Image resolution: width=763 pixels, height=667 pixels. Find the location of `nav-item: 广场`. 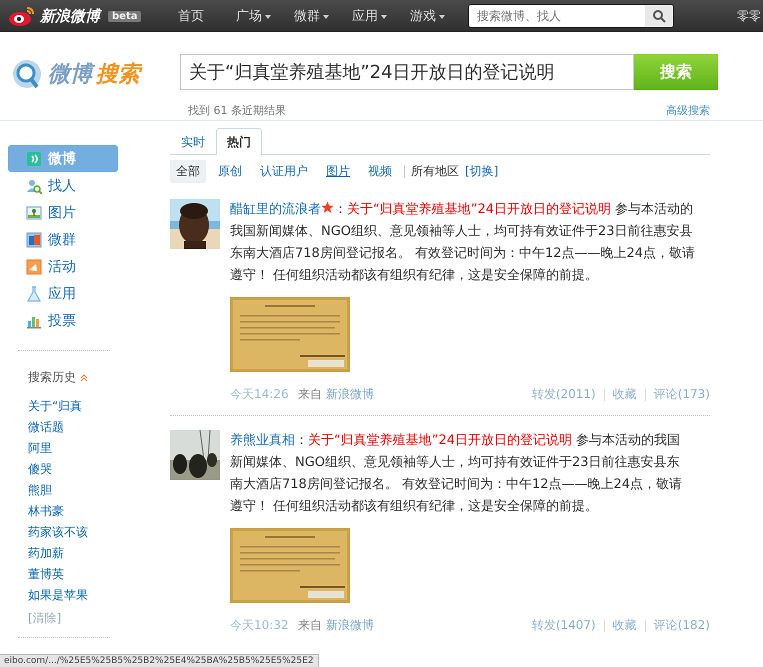

nav-item: 广场 is located at coordinates (265, 16).